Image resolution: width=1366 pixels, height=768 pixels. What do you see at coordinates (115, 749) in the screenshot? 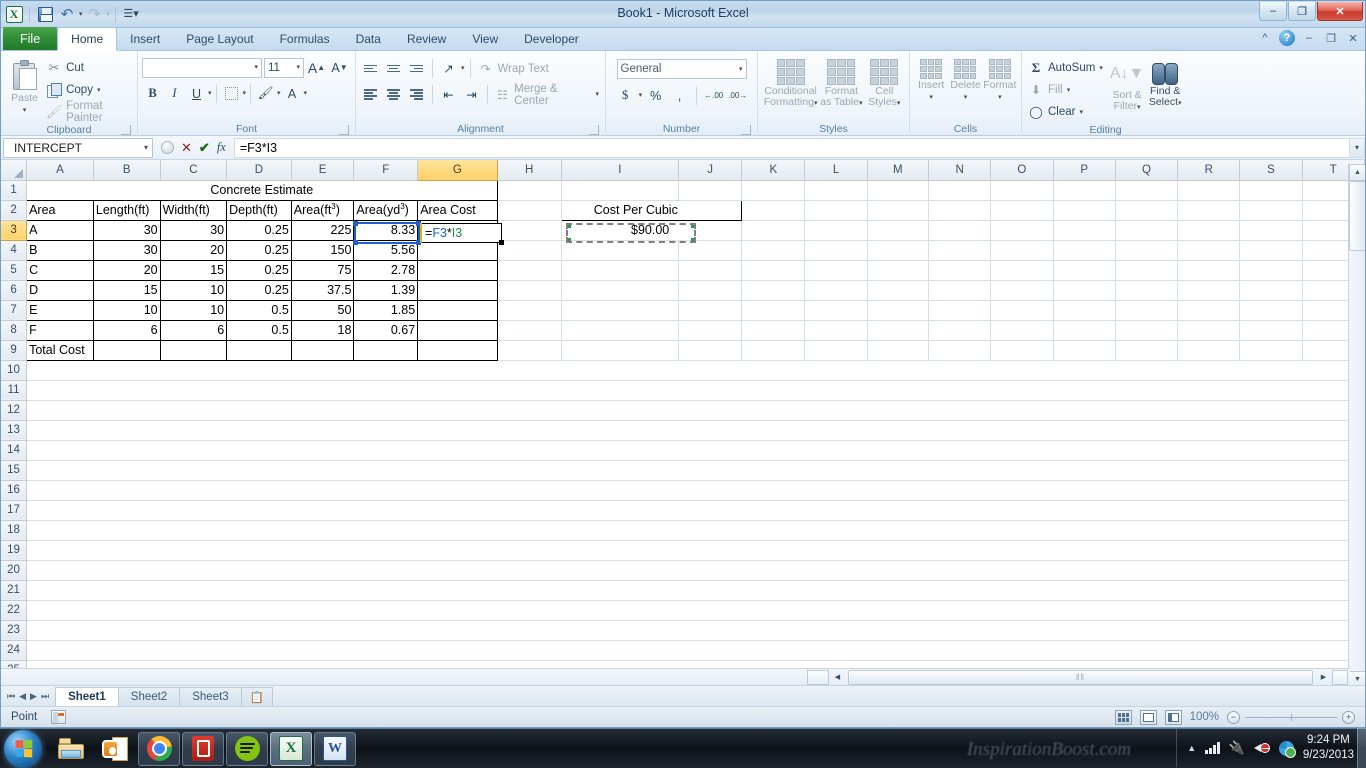
I see `taskbar-microsoft-outlook` at bounding box center [115, 749].